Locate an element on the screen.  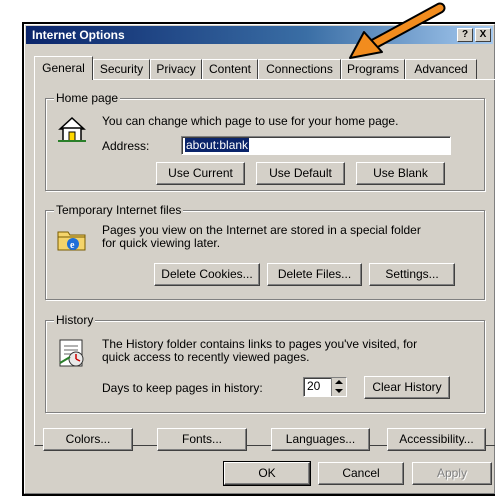
home-page-legend: Home page is located at coordinates (87, 98).